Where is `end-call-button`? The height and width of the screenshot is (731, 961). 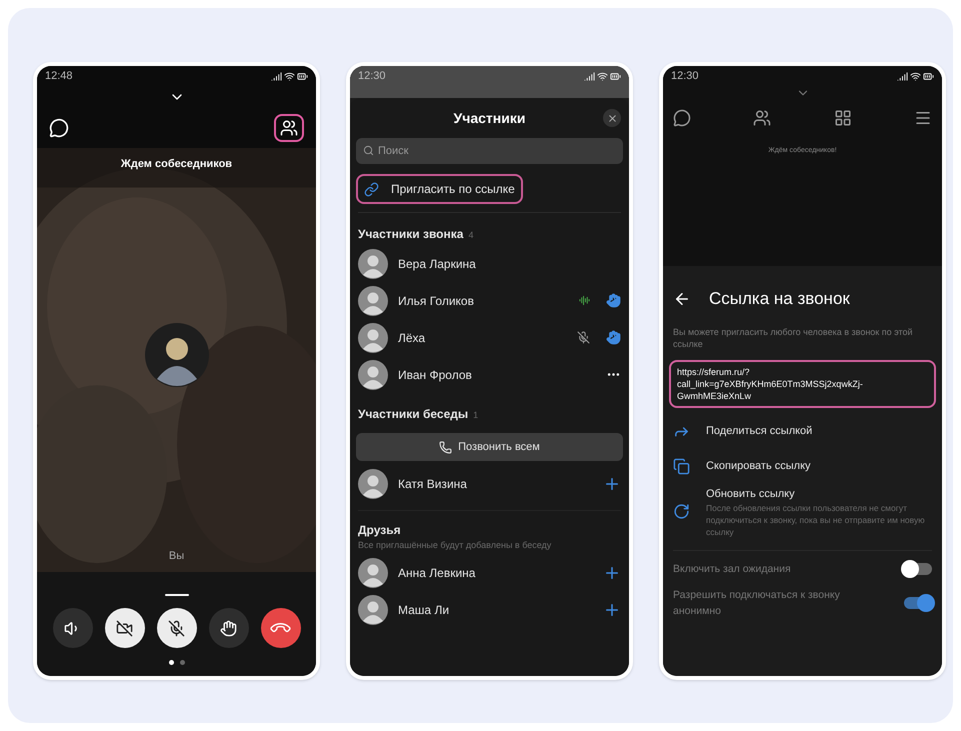 end-call-button is located at coordinates (280, 628).